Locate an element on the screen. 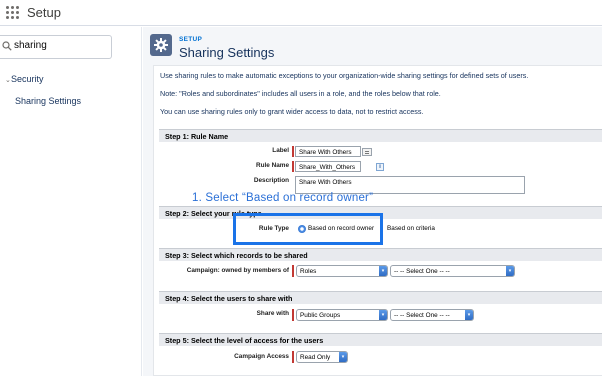 The image size is (602, 376). tree-item-sharing-settings: Sharing Settings is located at coordinates (48, 101).